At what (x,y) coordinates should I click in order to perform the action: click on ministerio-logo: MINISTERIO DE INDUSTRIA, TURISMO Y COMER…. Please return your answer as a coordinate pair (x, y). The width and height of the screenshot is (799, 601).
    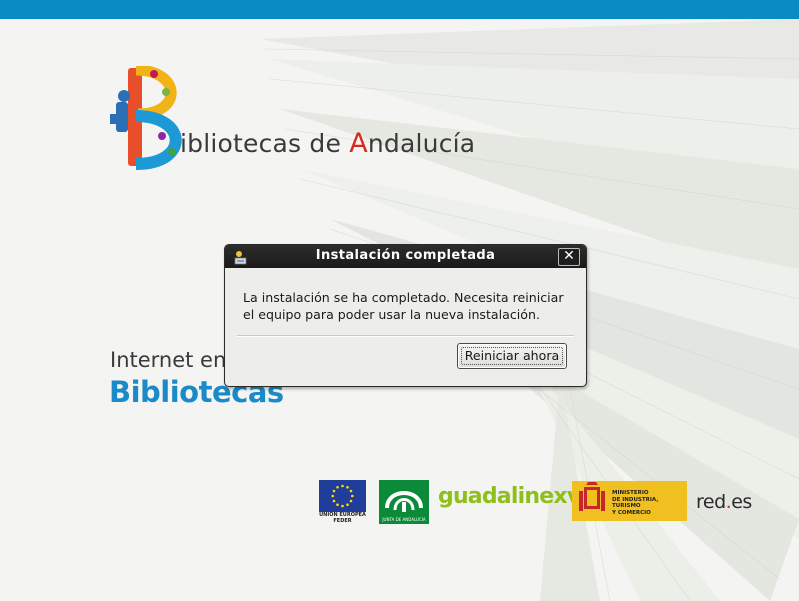
    Looking at the image, I should click on (629, 501).